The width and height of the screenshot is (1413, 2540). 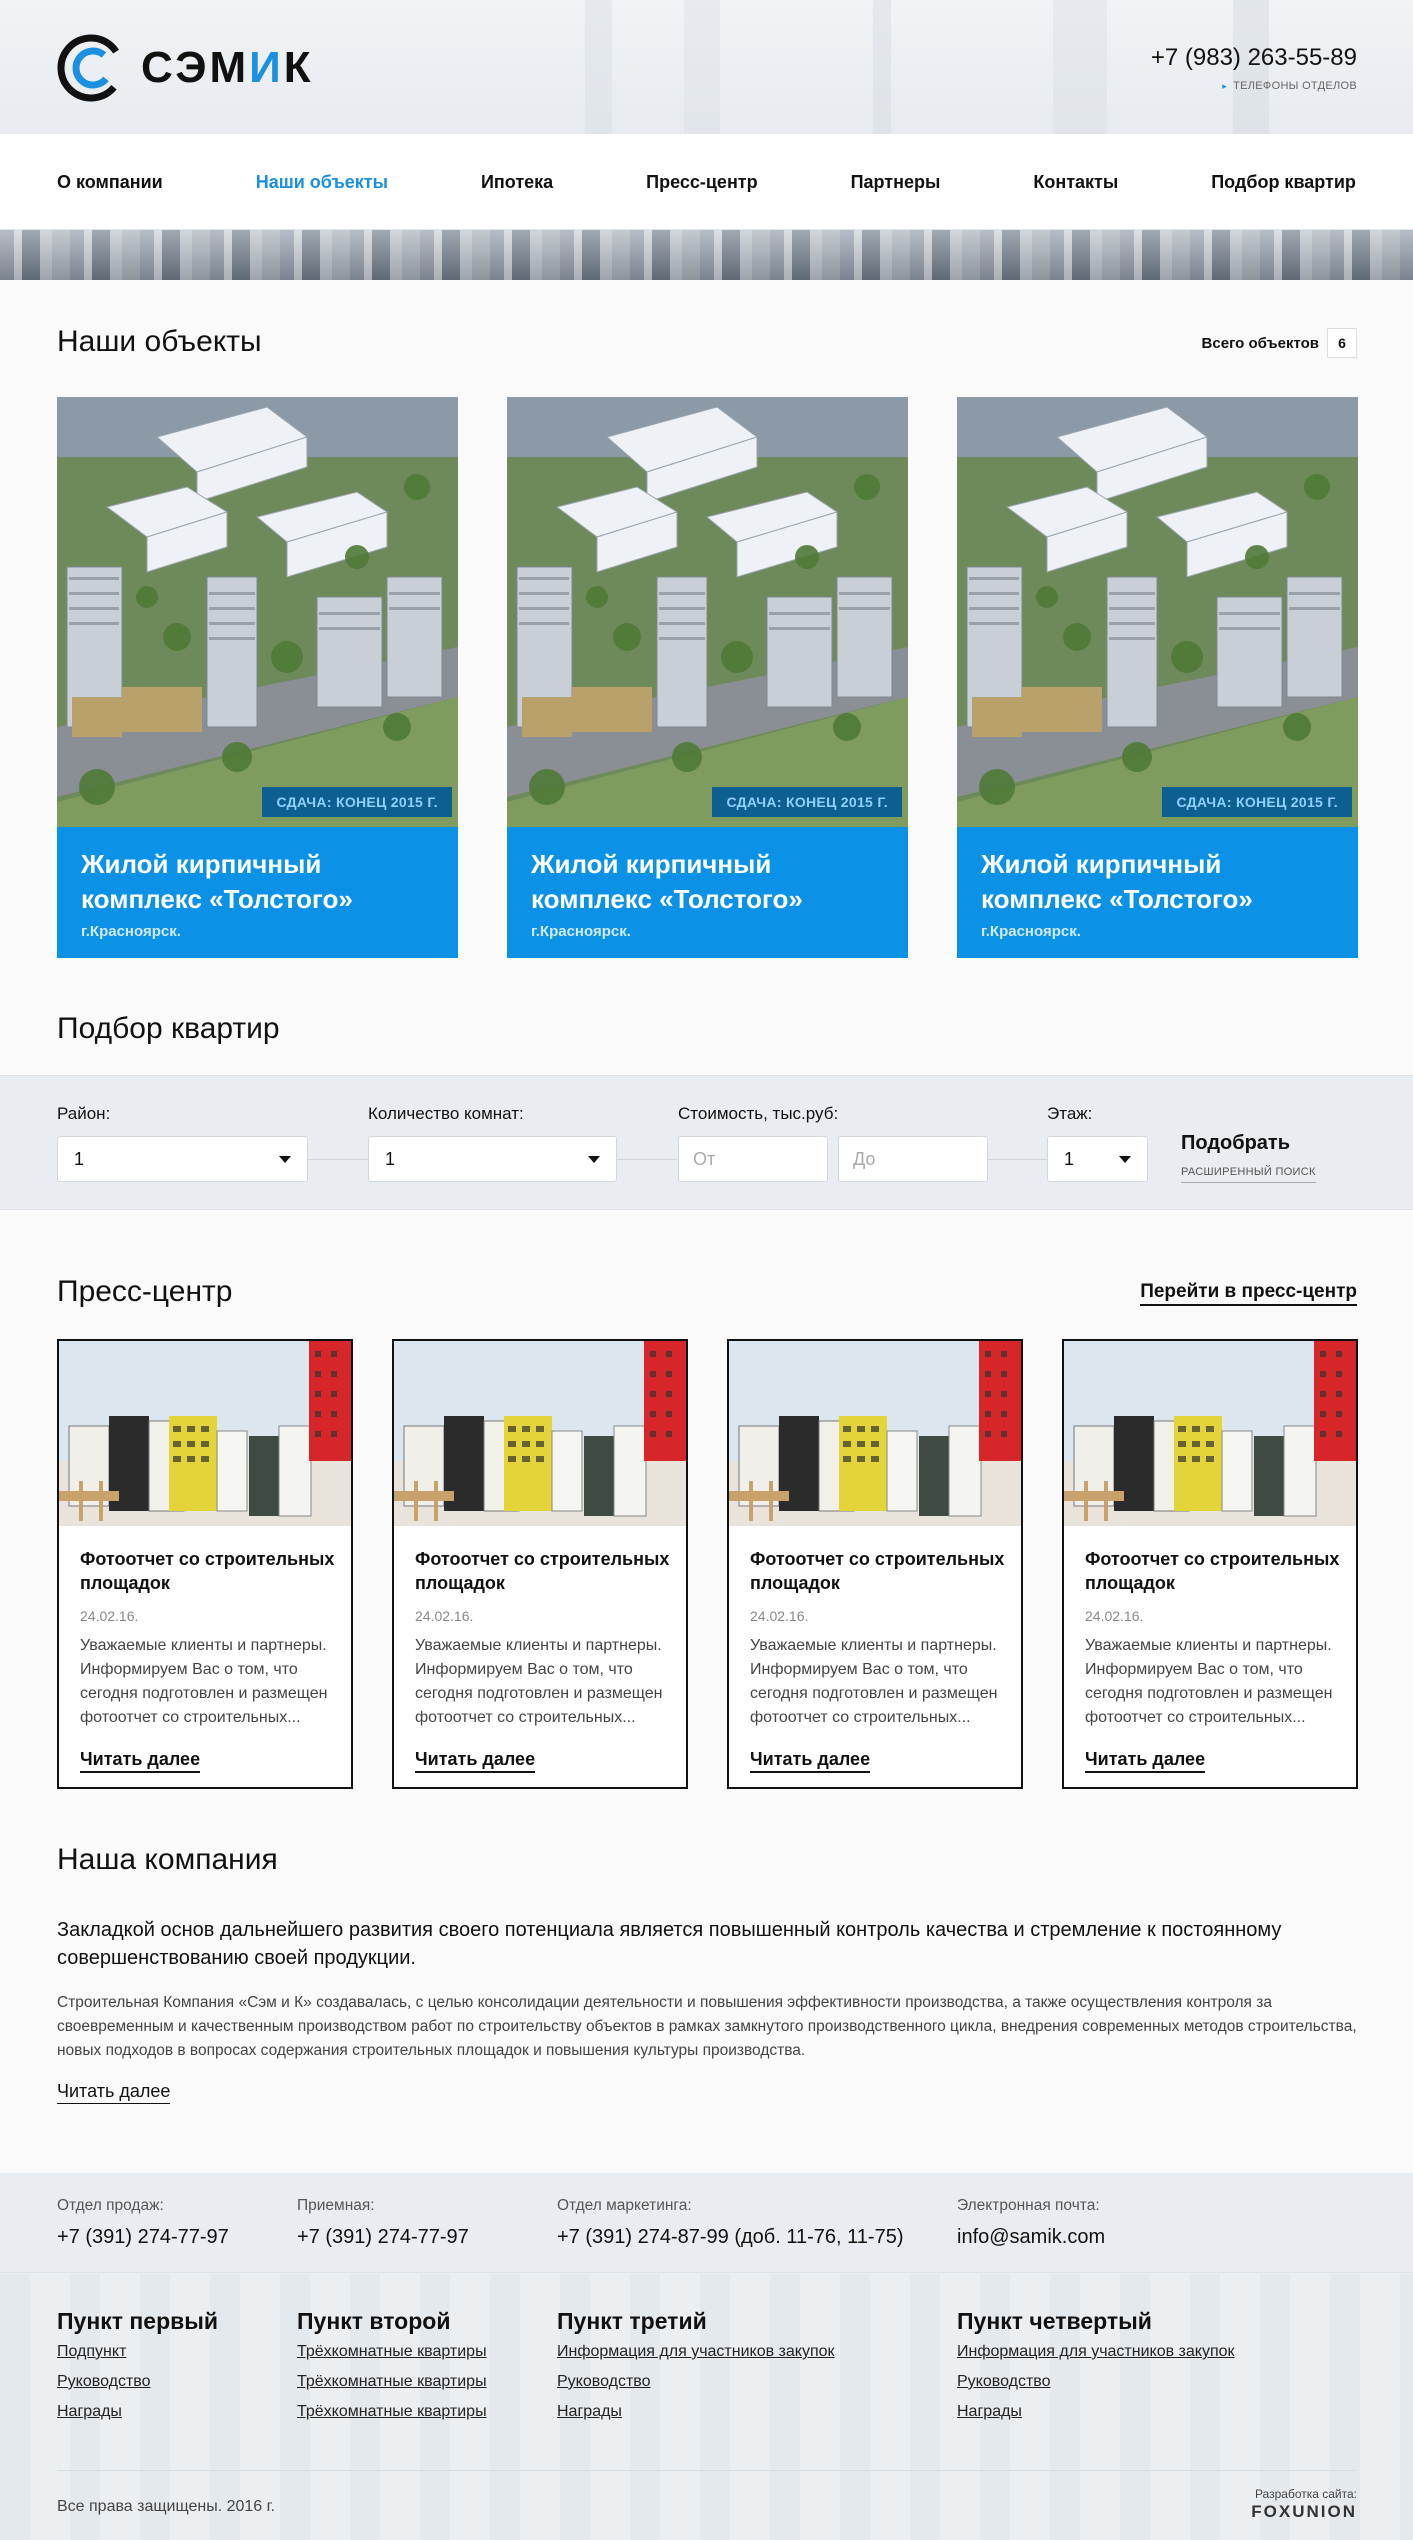 What do you see at coordinates (110, 2205) in the screenshot?
I see `contact-label: Отдел продаж:` at bounding box center [110, 2205].